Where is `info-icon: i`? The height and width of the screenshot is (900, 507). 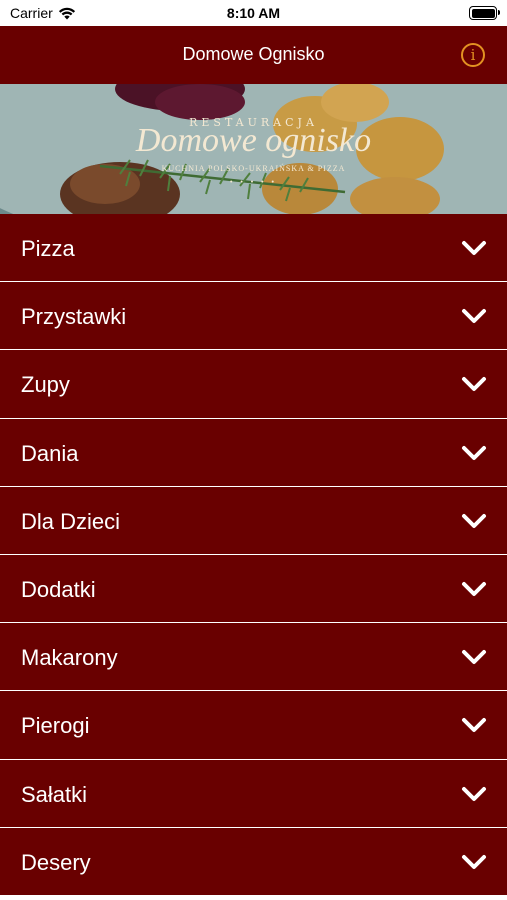
info-icon: i is located at coordinates (473, 55).